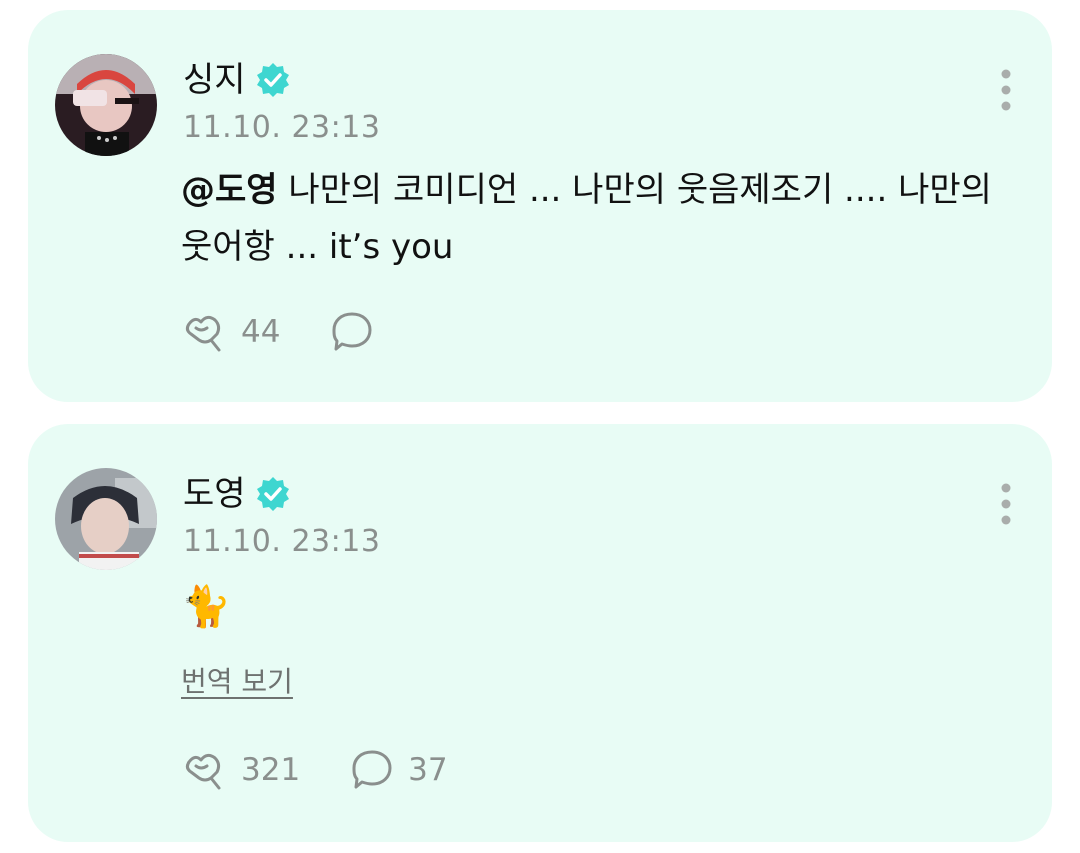 The image size is (1080, 853). Describe the element at coordinates (214, 494) in the screenshot. I see `author-name: 도영` at that location.